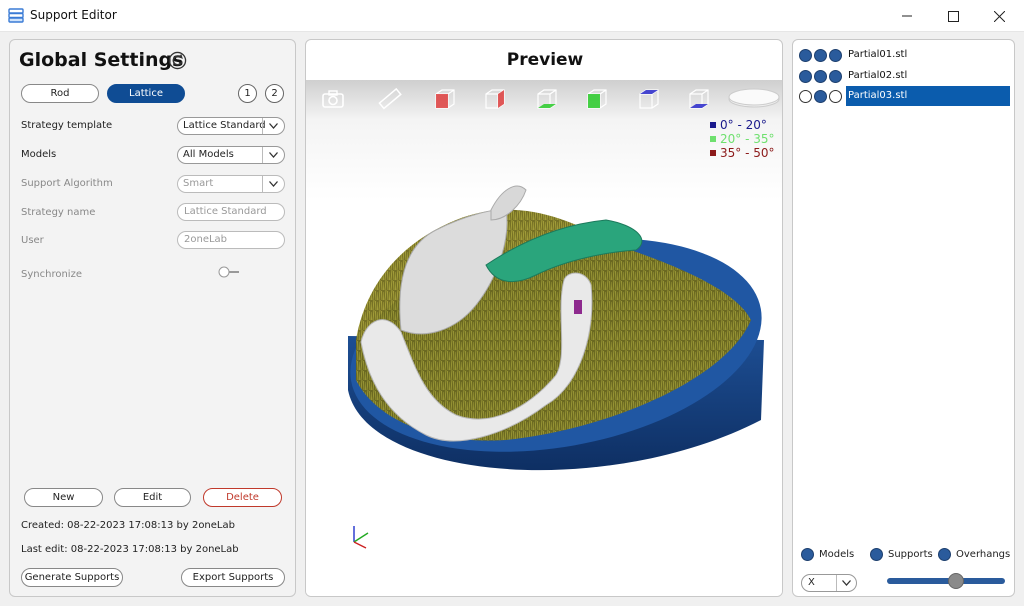 The width and height of the screenshot is (1024, 606). Describe the element at coordinates (512, 16) in the screenshot. I see `title-bar: Support Editor` at that location.